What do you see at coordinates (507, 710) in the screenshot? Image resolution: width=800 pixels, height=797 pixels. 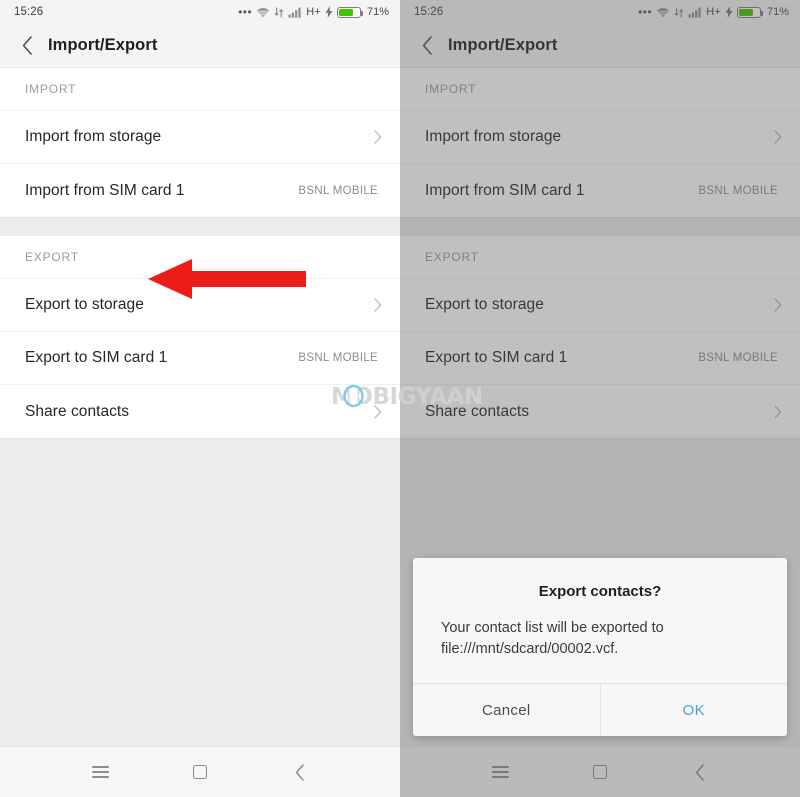 I see `cancel-button: Cancel` at bounding box center [507, 710].